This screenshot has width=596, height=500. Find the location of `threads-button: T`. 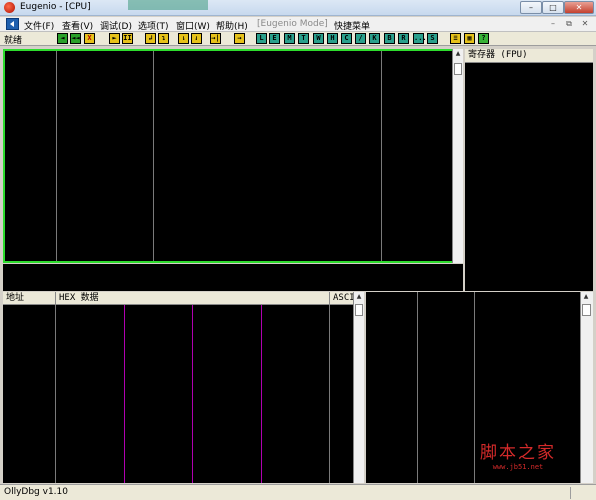

threads-button: T is located at coordinates (303, 38).